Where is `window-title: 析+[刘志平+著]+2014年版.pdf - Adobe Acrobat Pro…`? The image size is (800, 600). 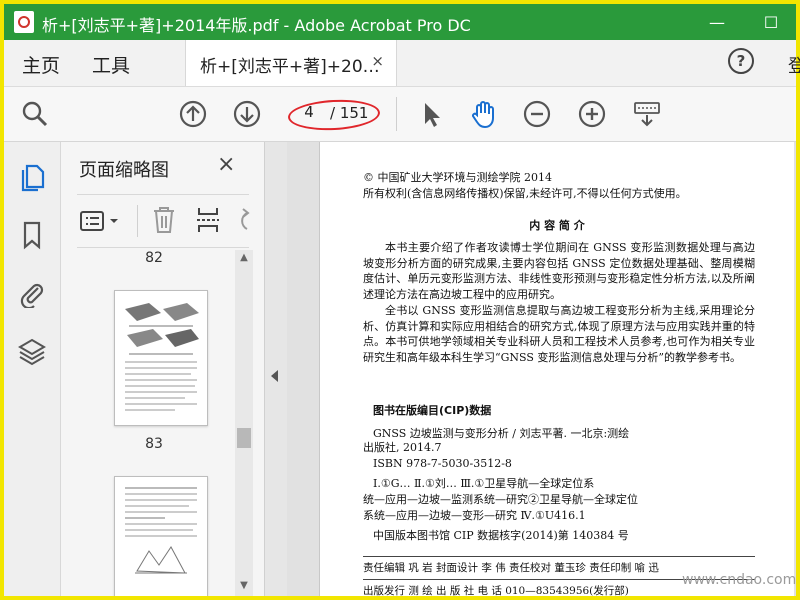
window-title: 析+[刘志平+著]+2014年版.pdf - Adobe Acrobat Pro… is located at coordinates (256, 25).